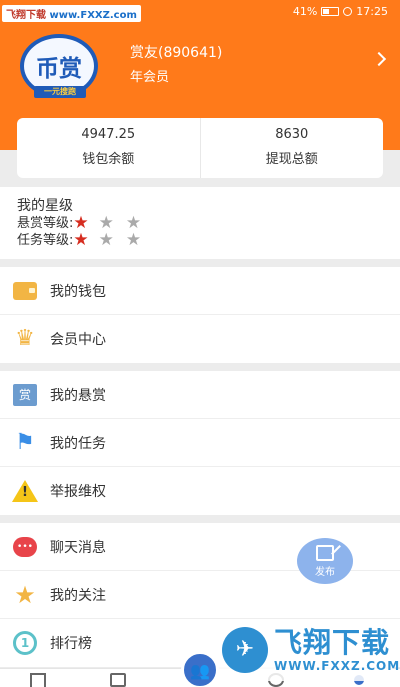 This screenshot has height=687, width=400. Describe the element at coordinates (25, 643) in the screenshot. I see `medal-icon: 1` at that location.